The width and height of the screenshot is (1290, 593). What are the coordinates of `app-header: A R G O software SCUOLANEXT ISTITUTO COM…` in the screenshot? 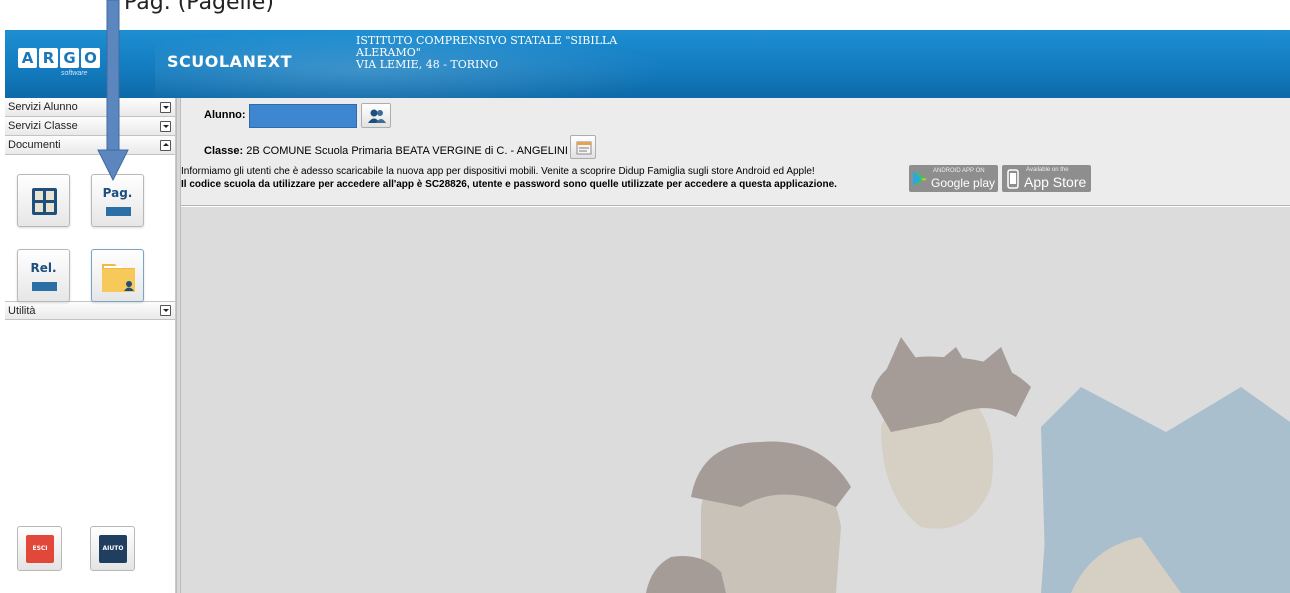 It's located at (647, 64).